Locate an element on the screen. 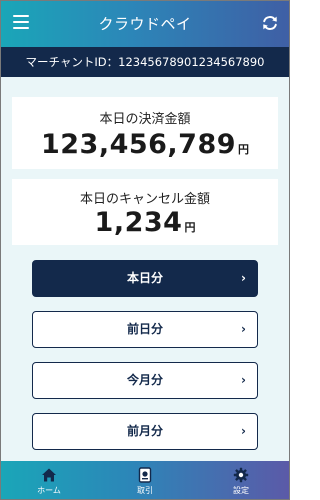 This screenshot has width=320, height=500. gear-icon is located at coordinates (241, 475).